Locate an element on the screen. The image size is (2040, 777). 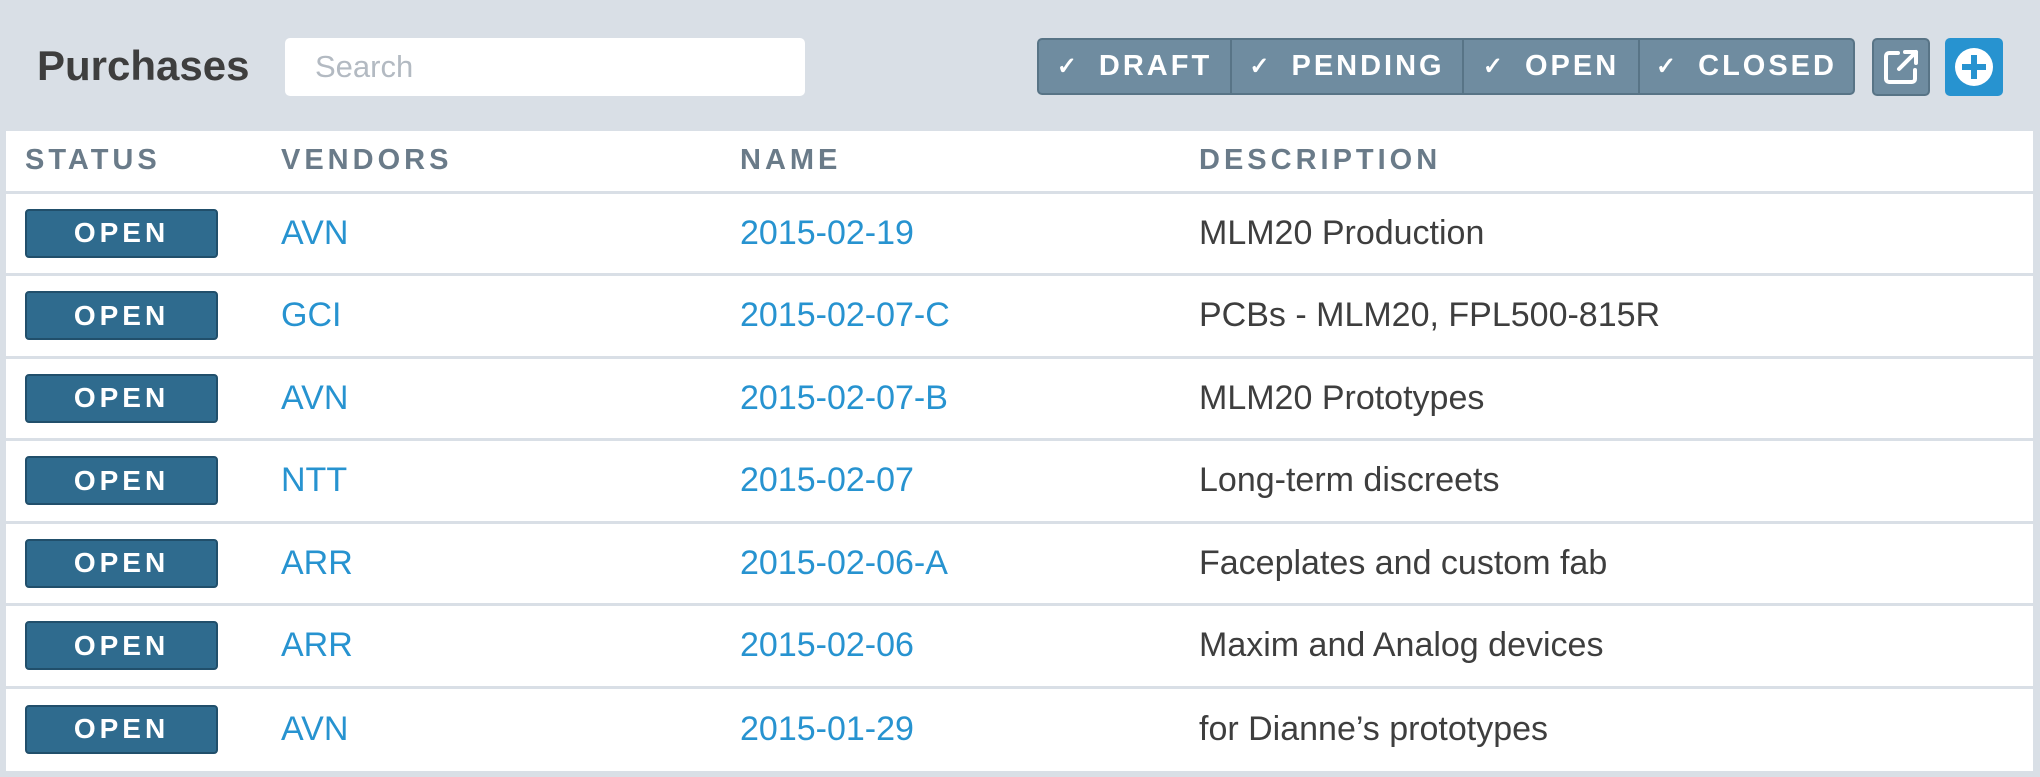
description-cell: Maxim and Analog devices is located at coordinates (1616, 646).